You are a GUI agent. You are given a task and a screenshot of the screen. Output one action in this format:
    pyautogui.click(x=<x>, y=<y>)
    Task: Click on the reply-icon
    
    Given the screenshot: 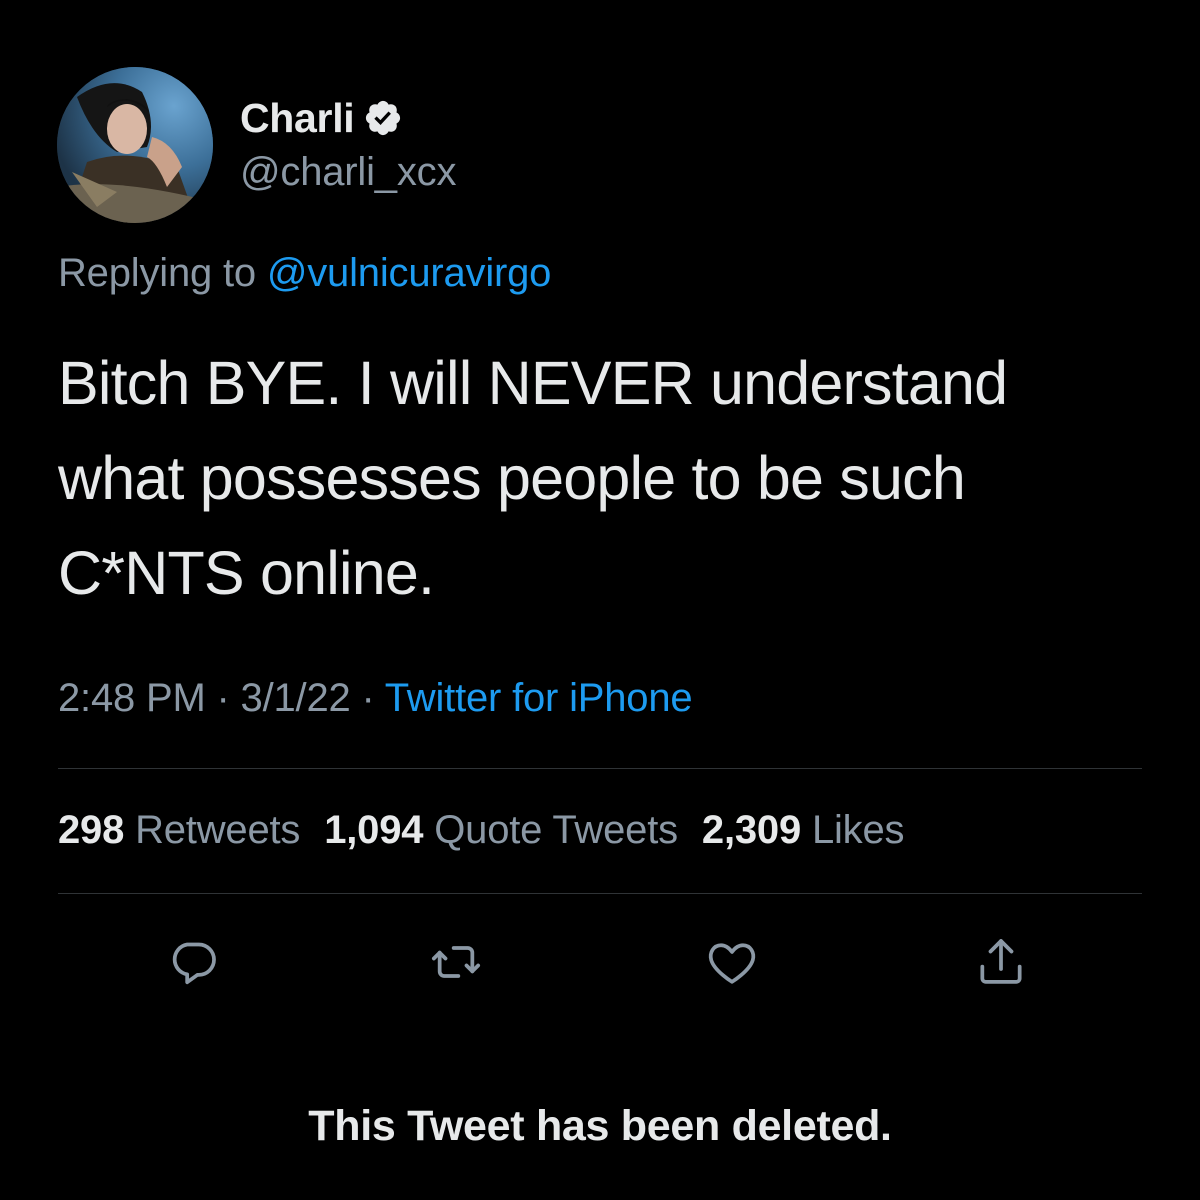 What is the action you would take?
    pyautogui.click(x=194, y=963)
    